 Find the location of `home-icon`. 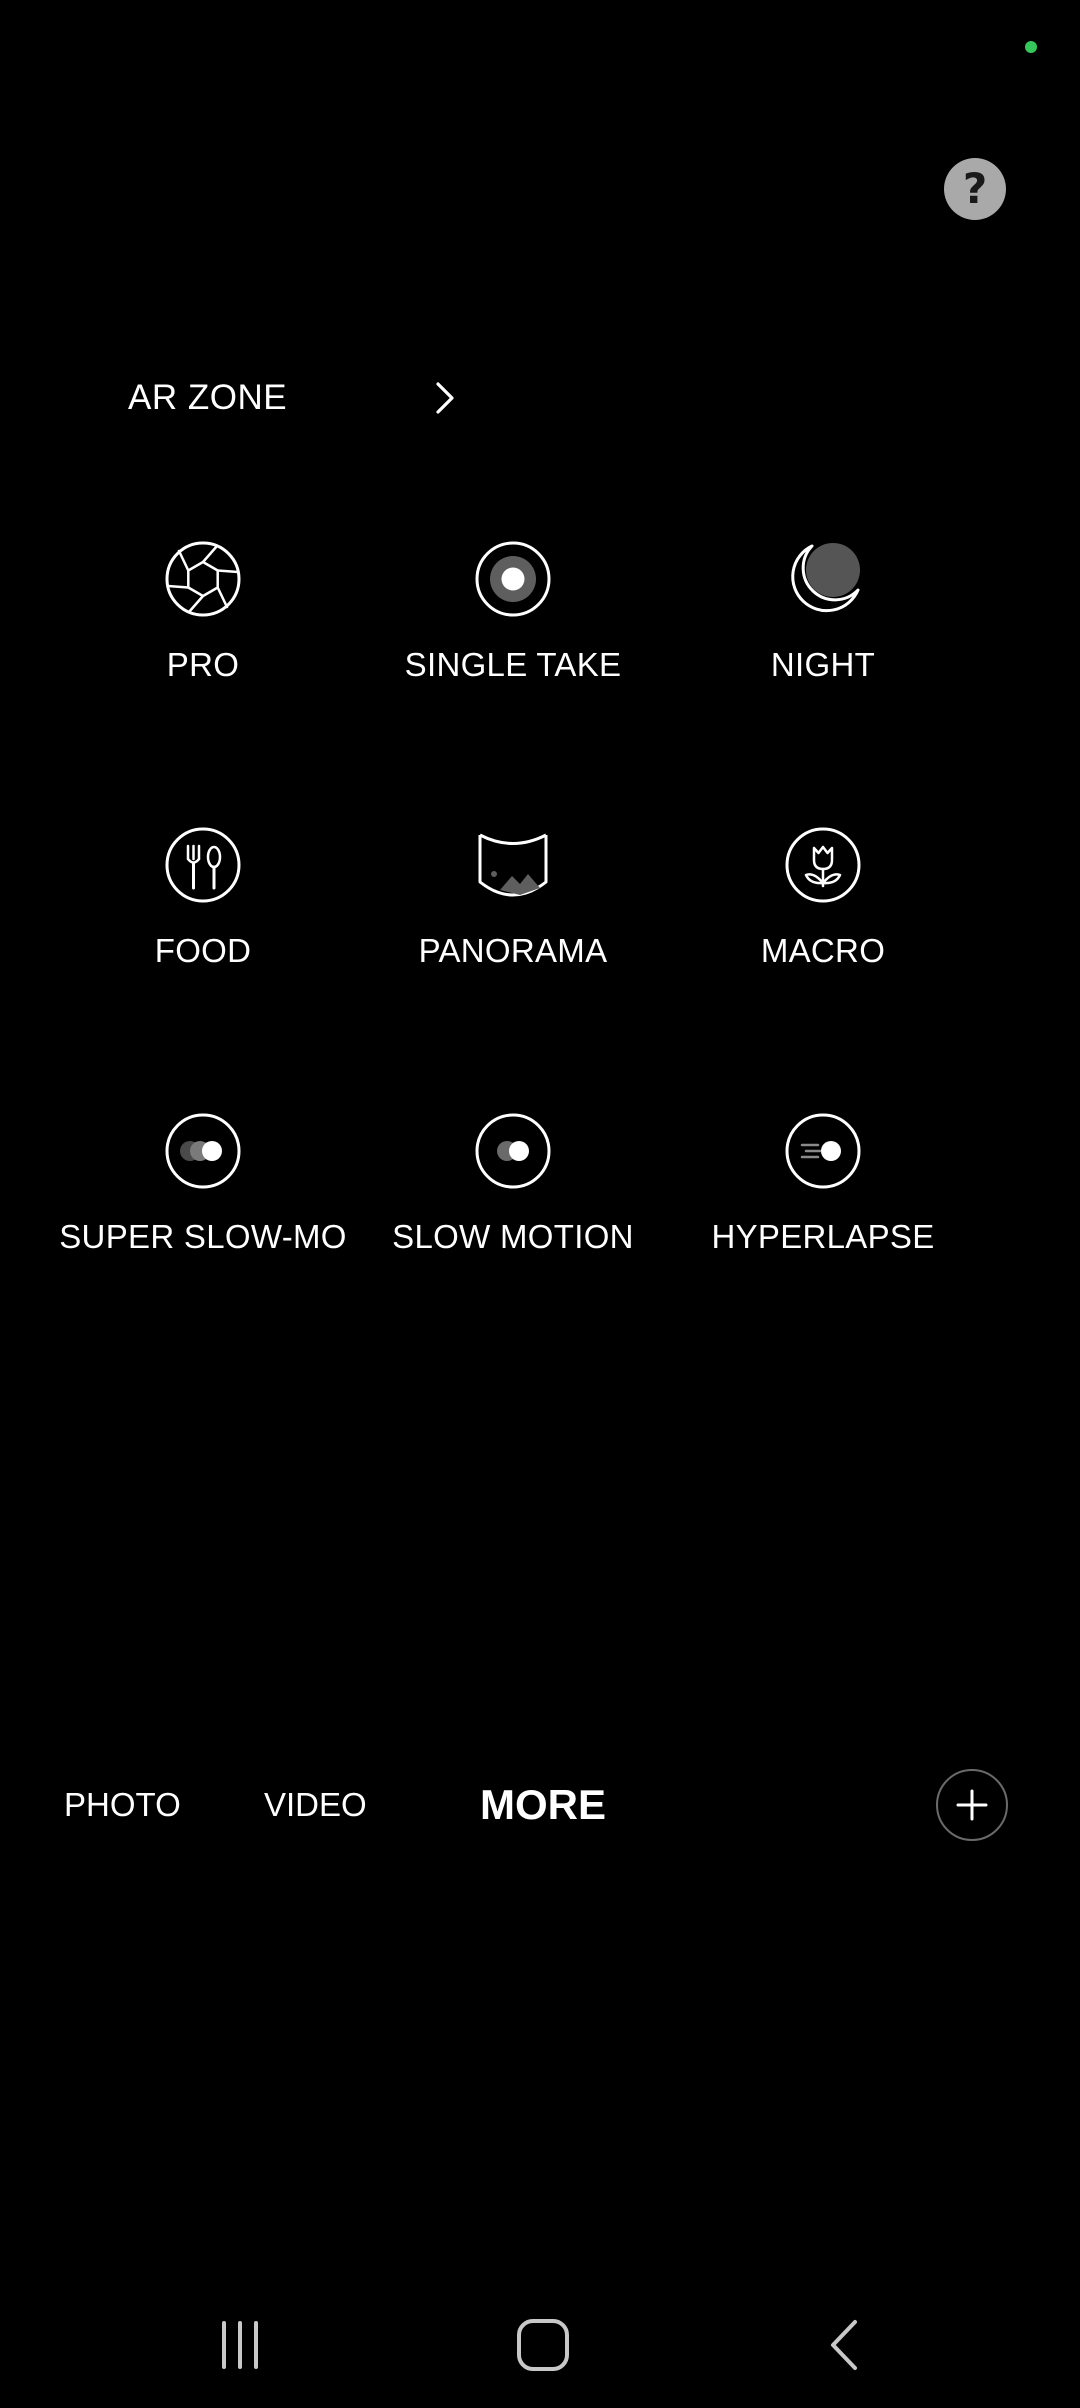

home-icon is located at coordinates (543, 2345).